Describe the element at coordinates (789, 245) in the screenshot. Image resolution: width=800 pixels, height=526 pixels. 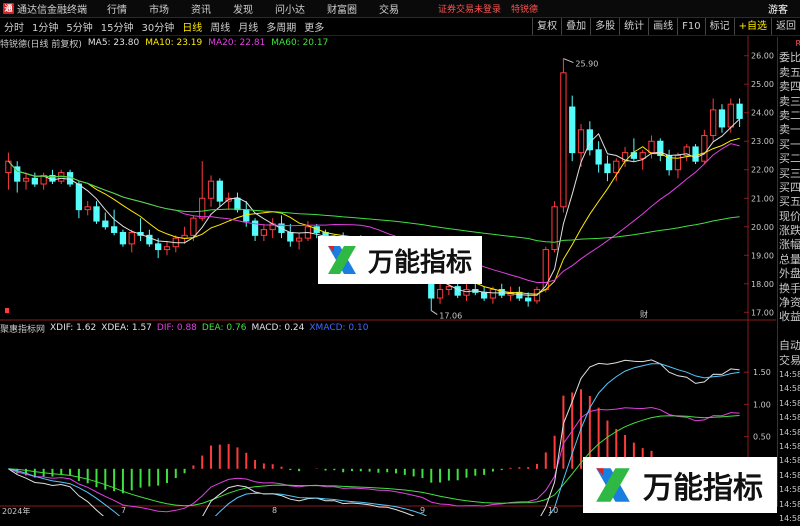
I see `side-panel-label: 涨幅` at that location.